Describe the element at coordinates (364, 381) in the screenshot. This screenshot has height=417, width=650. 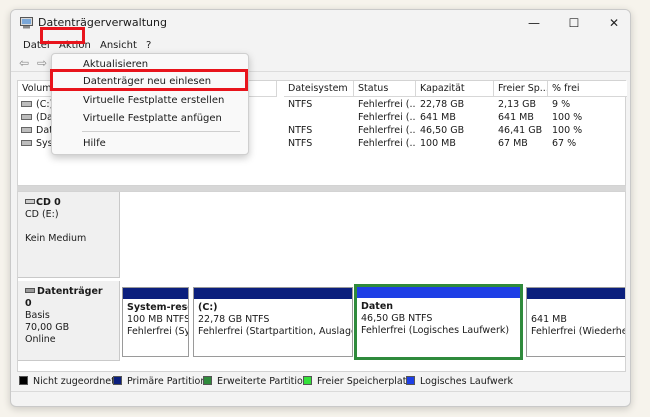
I see `legend-label: Freier Speicherplatz` at that location.